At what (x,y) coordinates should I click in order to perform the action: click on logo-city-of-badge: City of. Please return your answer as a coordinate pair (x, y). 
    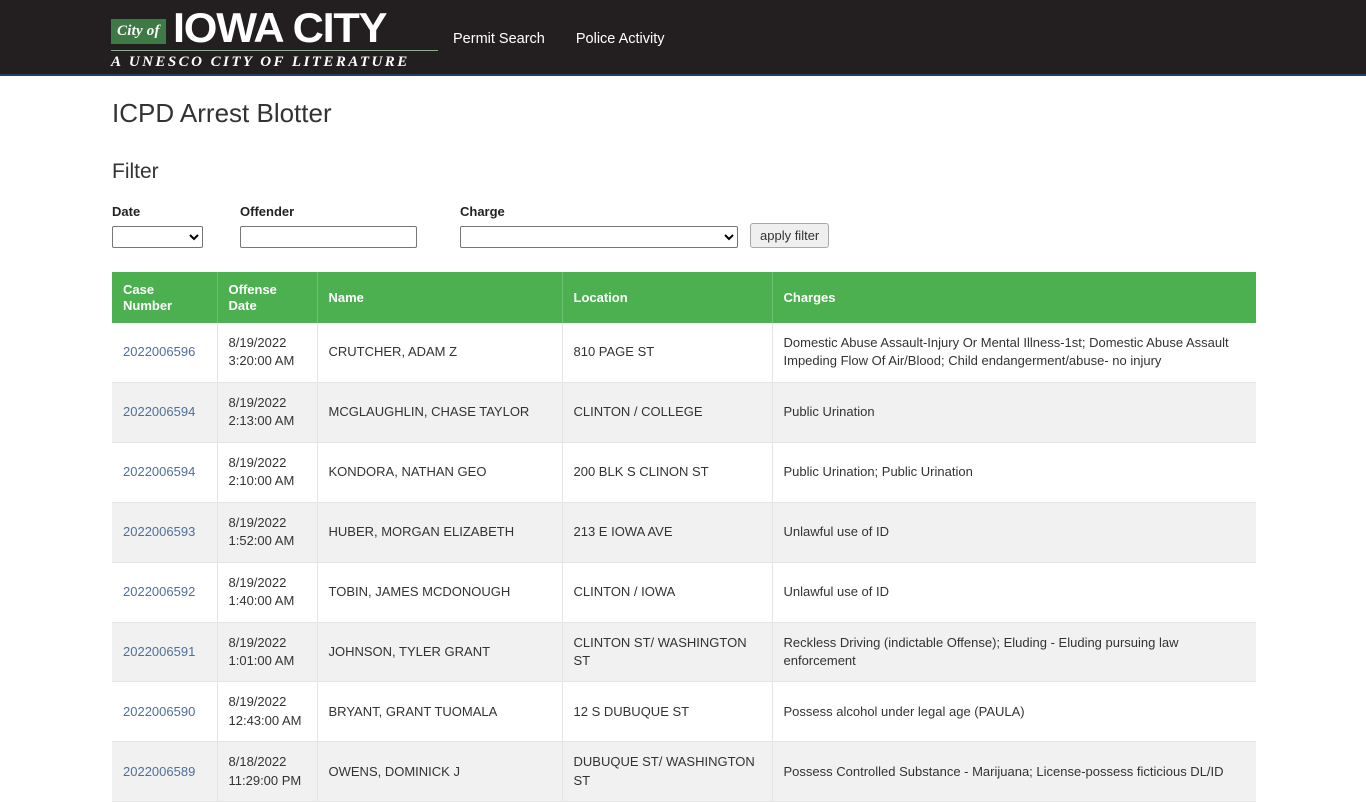
    Looking at the image, I should click on (138, 31).